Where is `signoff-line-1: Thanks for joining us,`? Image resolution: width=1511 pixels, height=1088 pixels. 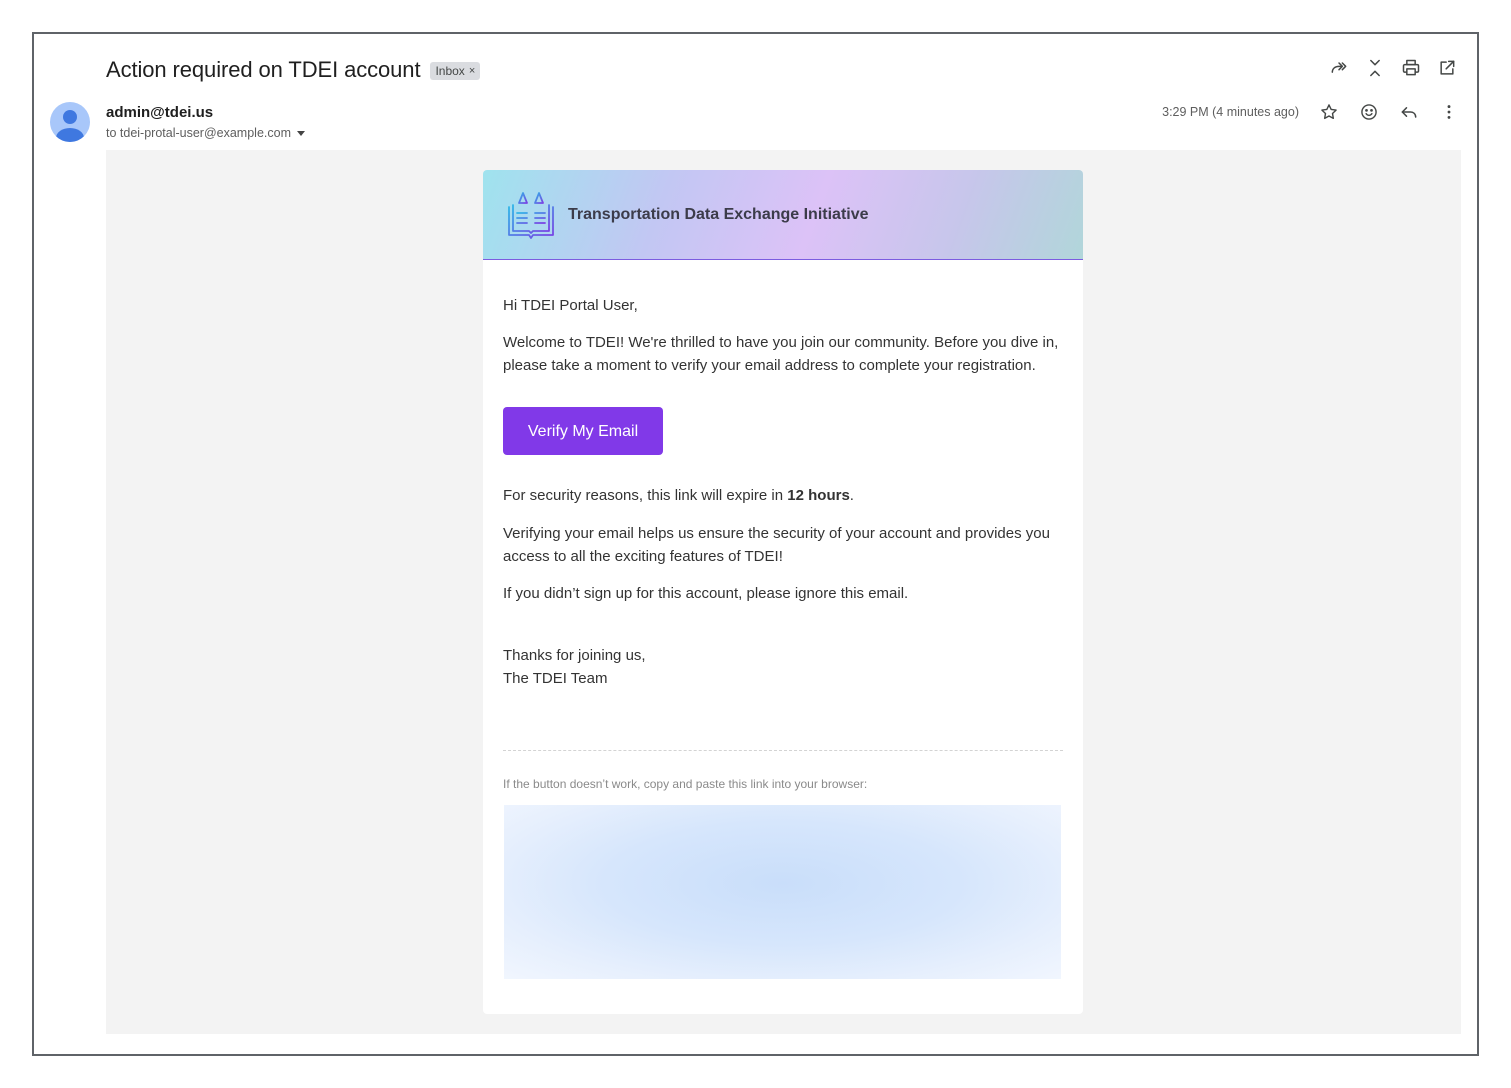
signoff-line-1: Thanks for joining us, is located at coordinates (574, 655).